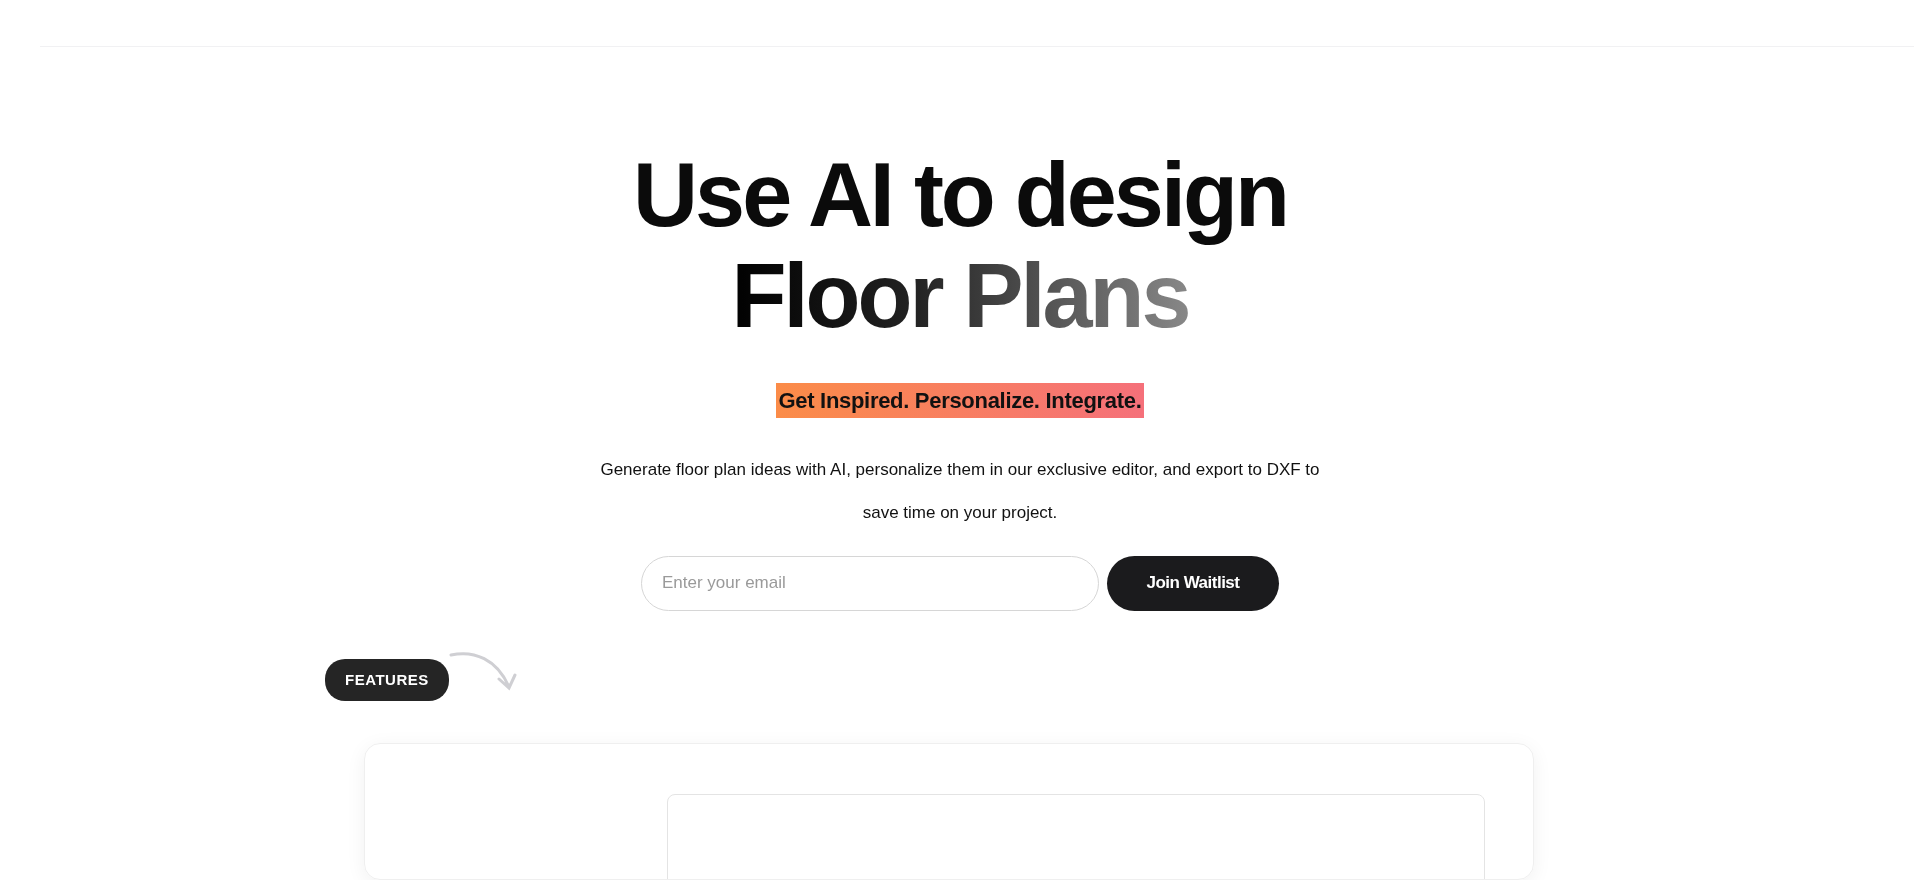 The image size is (1920, 880). I want to click on curved-arrow-icon, so click(483, 671).